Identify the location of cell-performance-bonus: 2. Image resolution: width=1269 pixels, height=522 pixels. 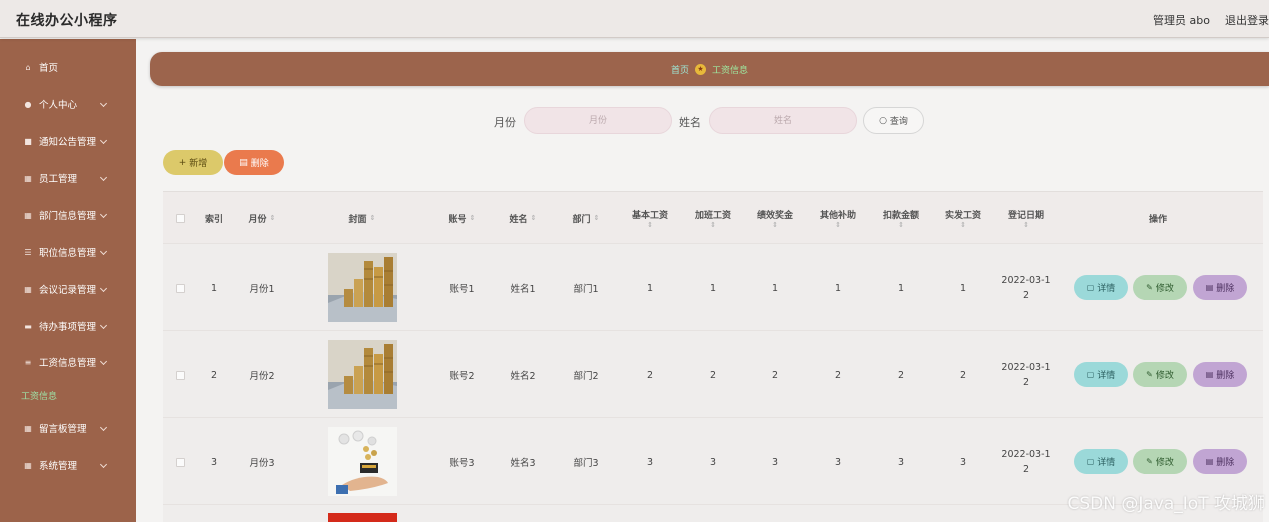
(775, 375).